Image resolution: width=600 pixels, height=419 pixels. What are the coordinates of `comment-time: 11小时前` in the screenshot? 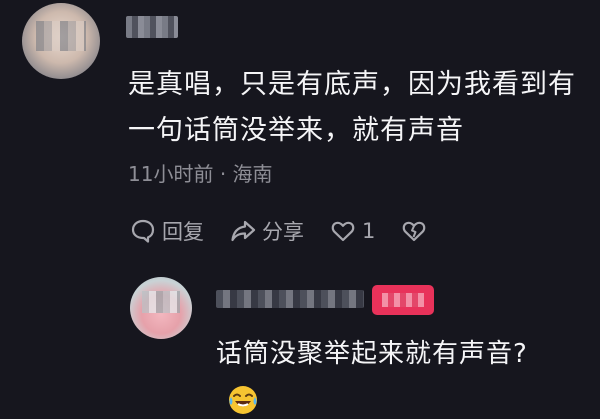 It's located at (171, 174).